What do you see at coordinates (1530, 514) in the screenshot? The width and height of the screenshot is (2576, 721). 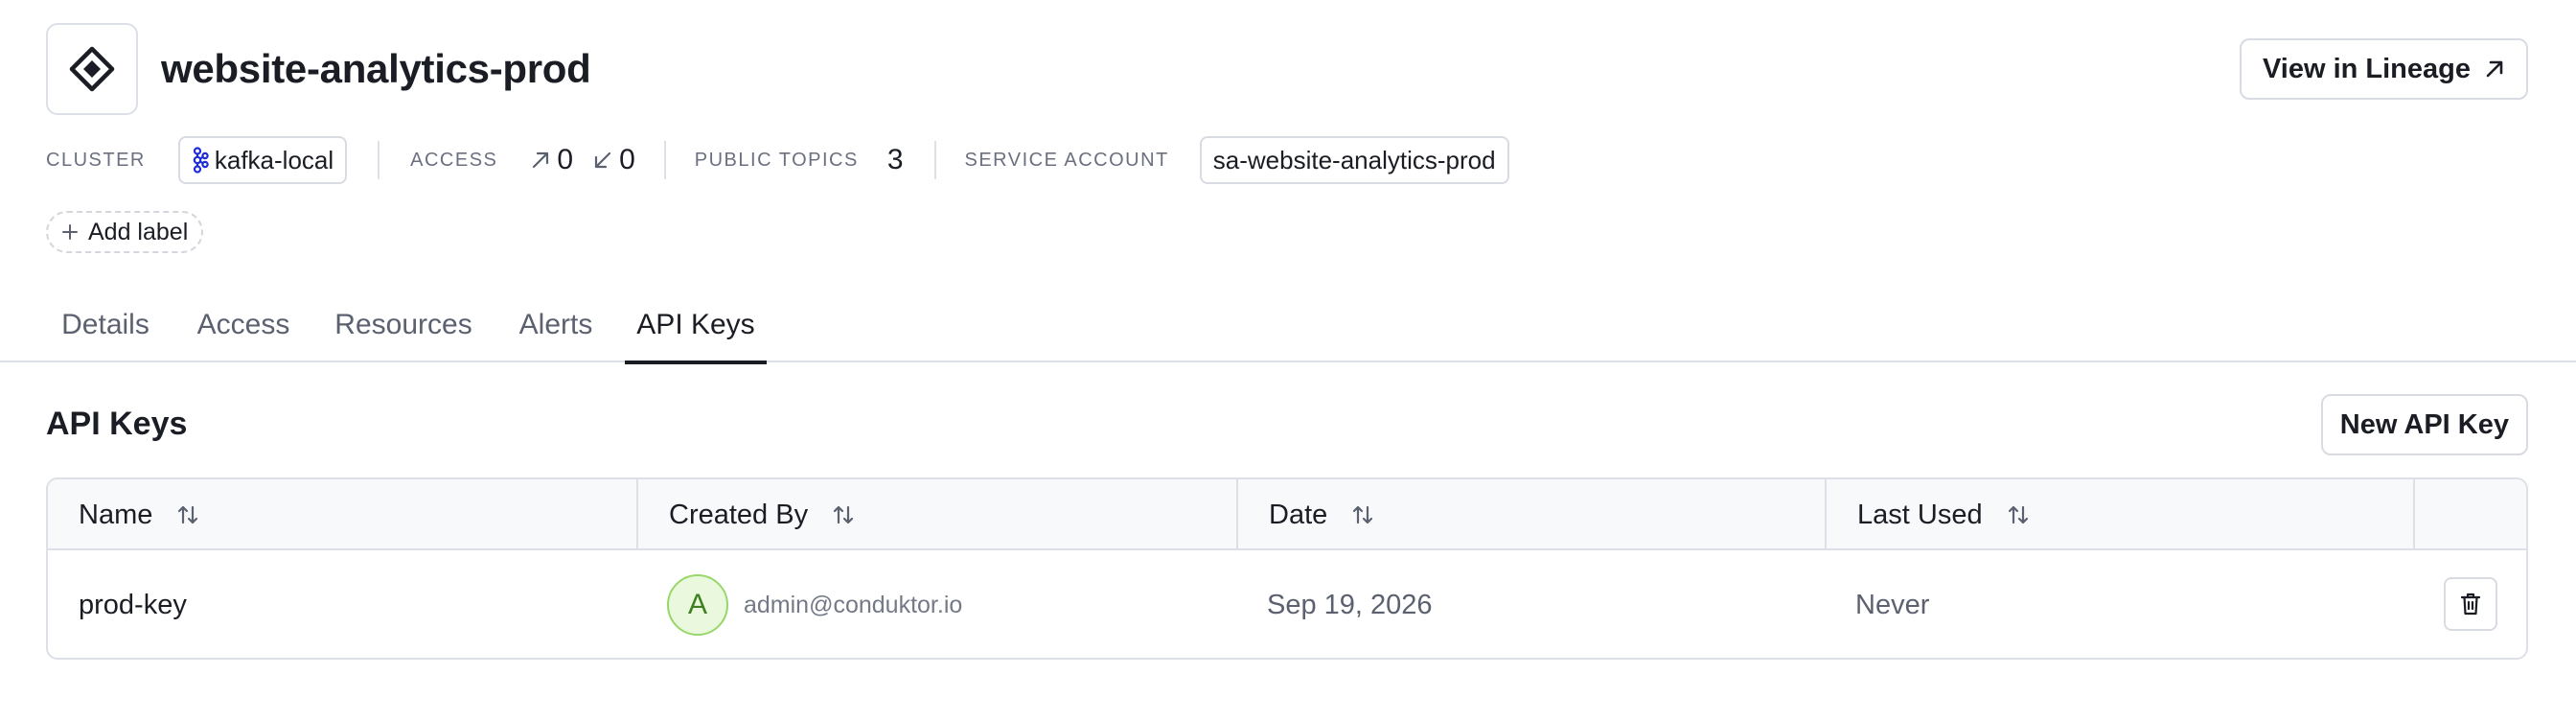 I see `column-header-date: Date` at bounding box center [1530, 514].